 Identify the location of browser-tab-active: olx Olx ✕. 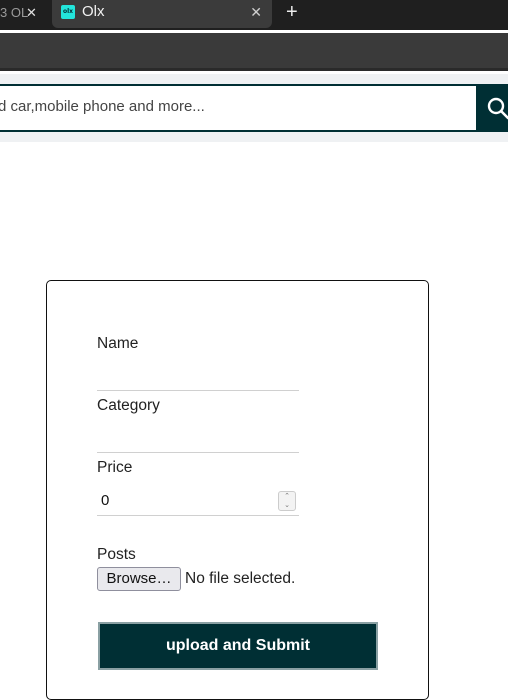
(162, 14).